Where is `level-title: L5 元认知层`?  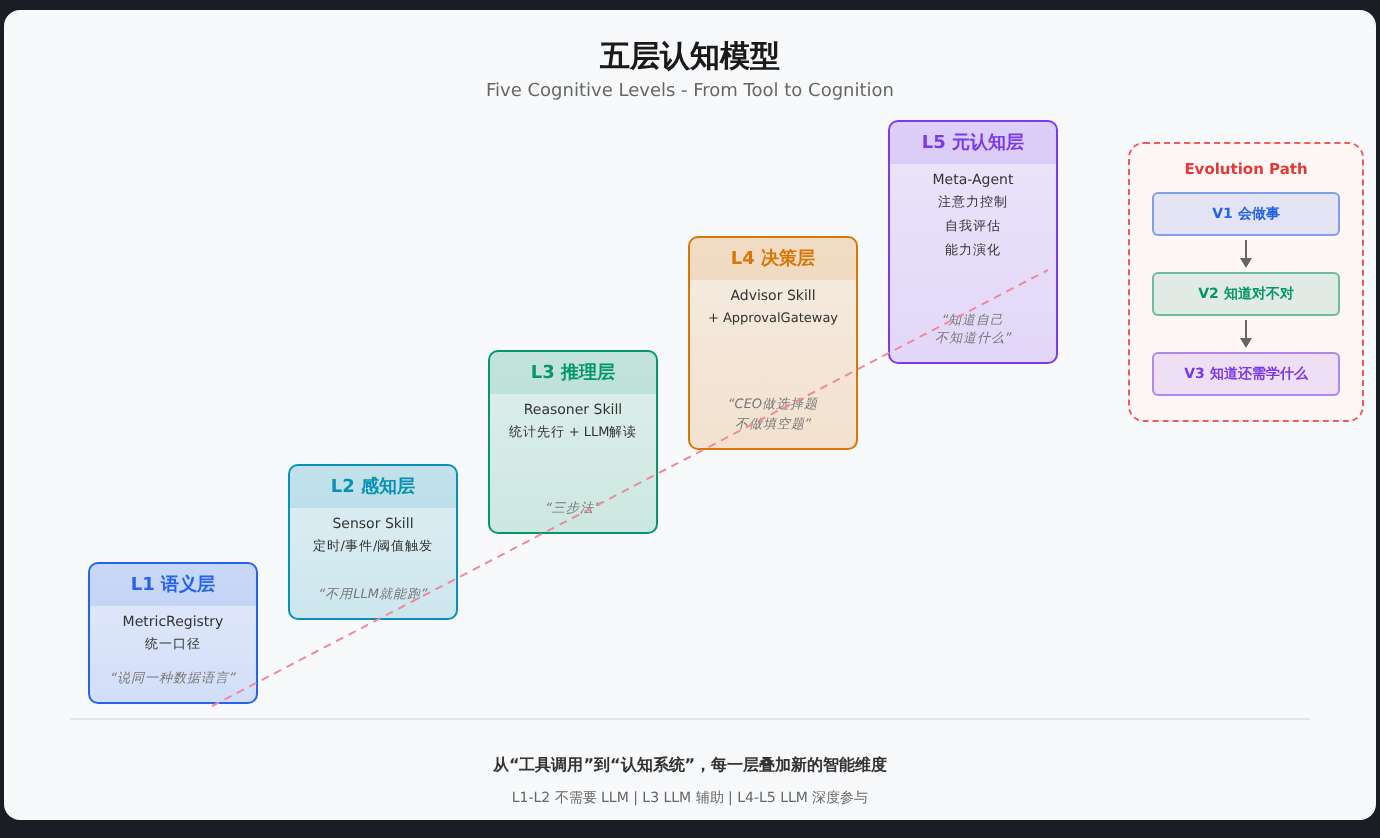
level-title: L5 元认知层 is located at coordinates (973, 143).